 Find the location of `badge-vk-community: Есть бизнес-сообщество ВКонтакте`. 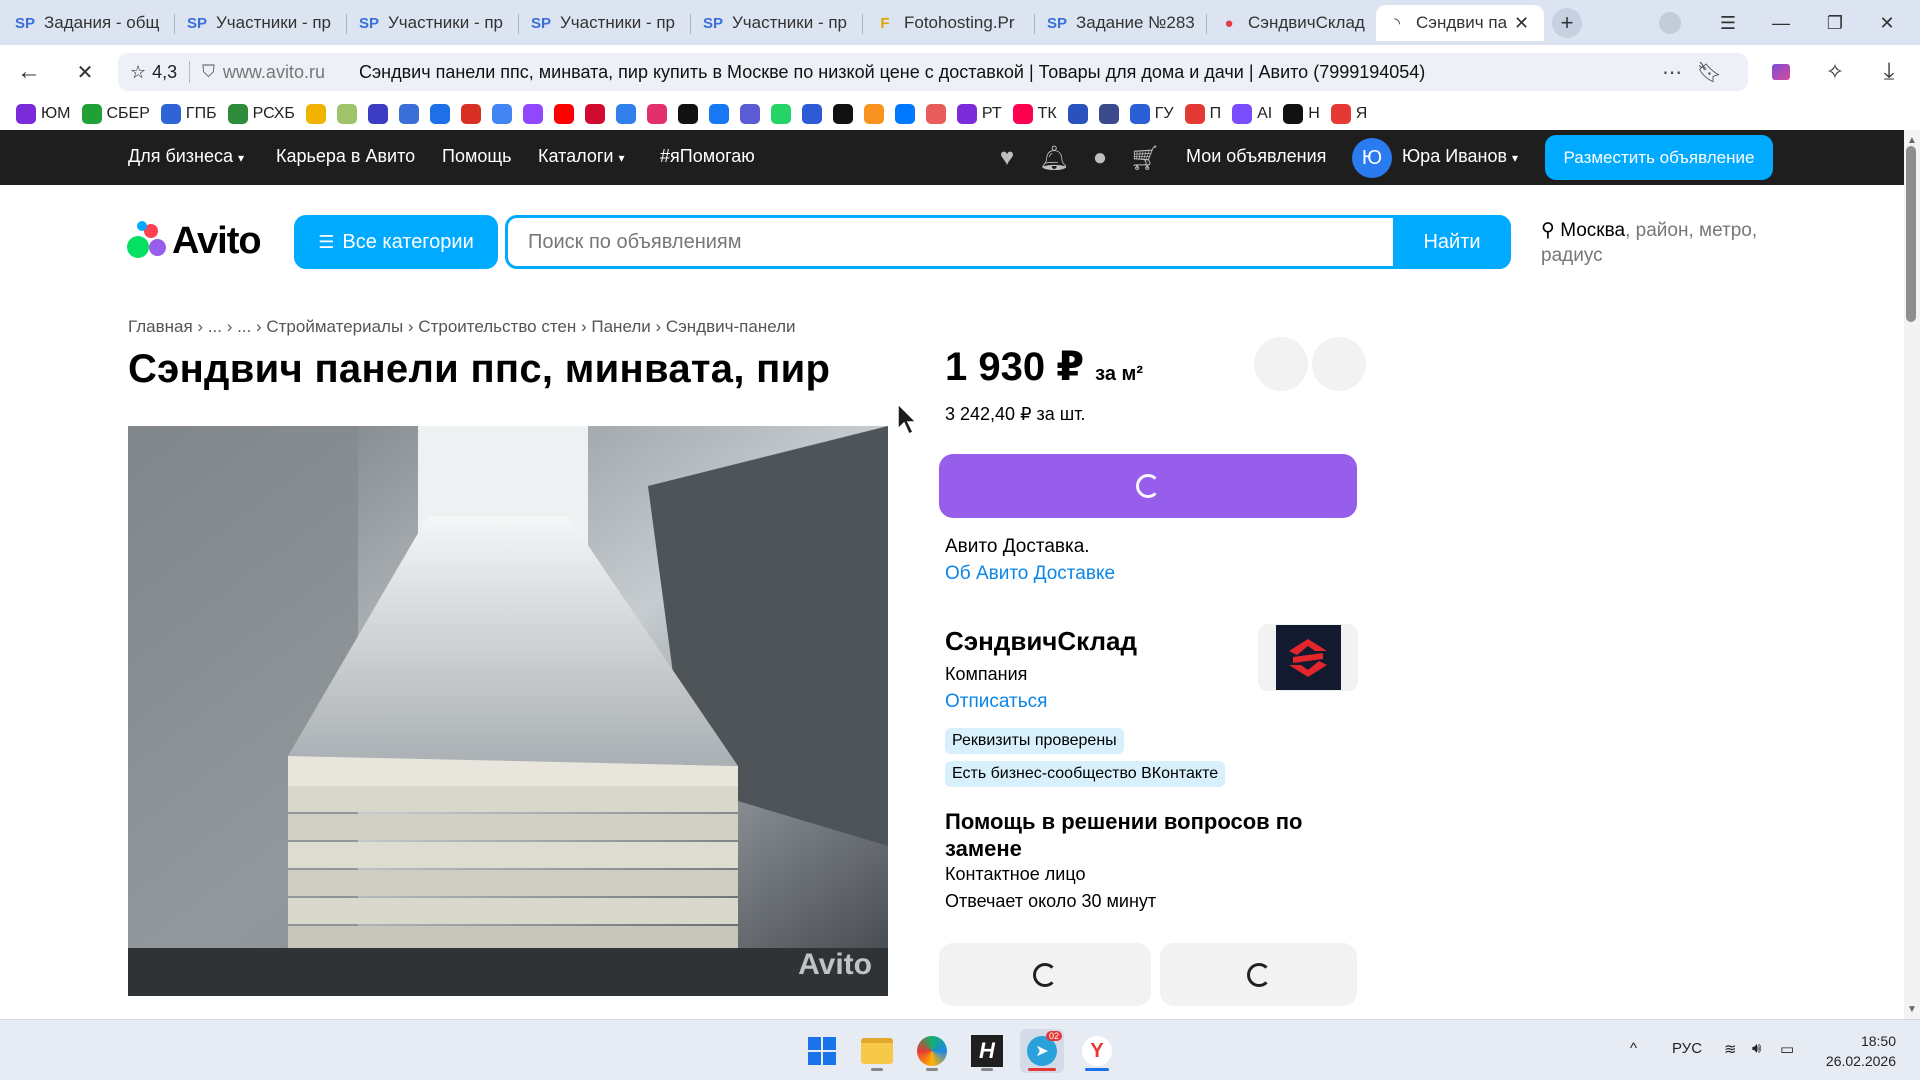

badge-vk-community: Есть бизнес-сообщество ВКонтакте is located at coordinates (1085, 774).